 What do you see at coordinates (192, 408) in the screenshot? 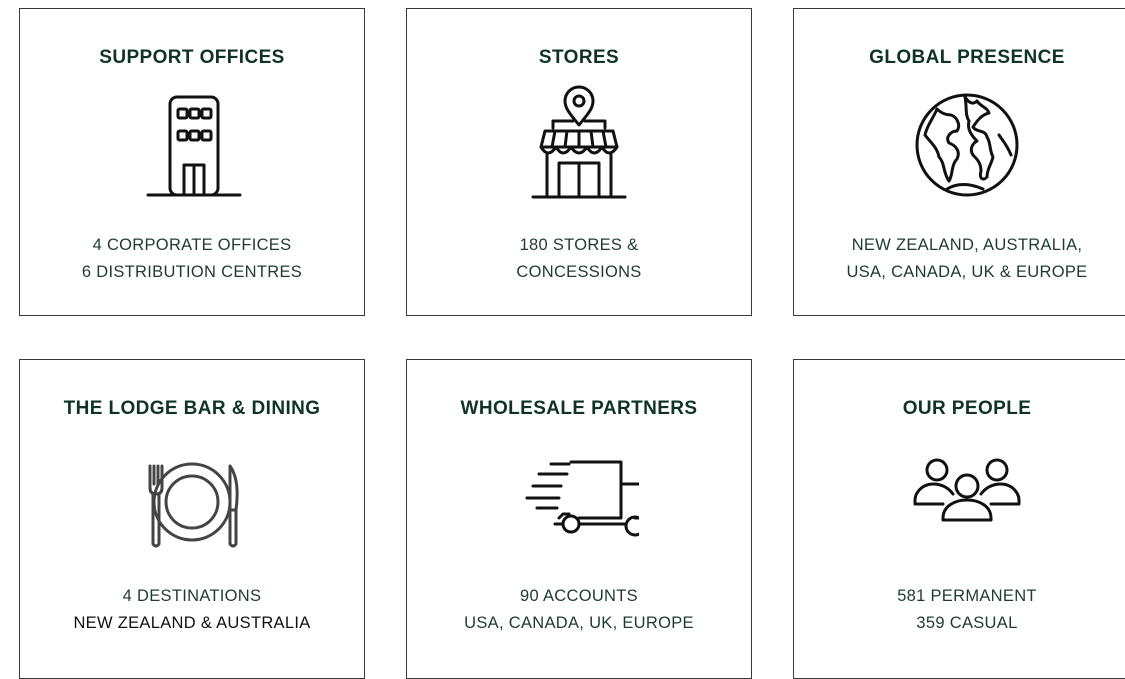
I see `card-title: THE LODGE BAR & DINING` at bounding box center [192, 408].